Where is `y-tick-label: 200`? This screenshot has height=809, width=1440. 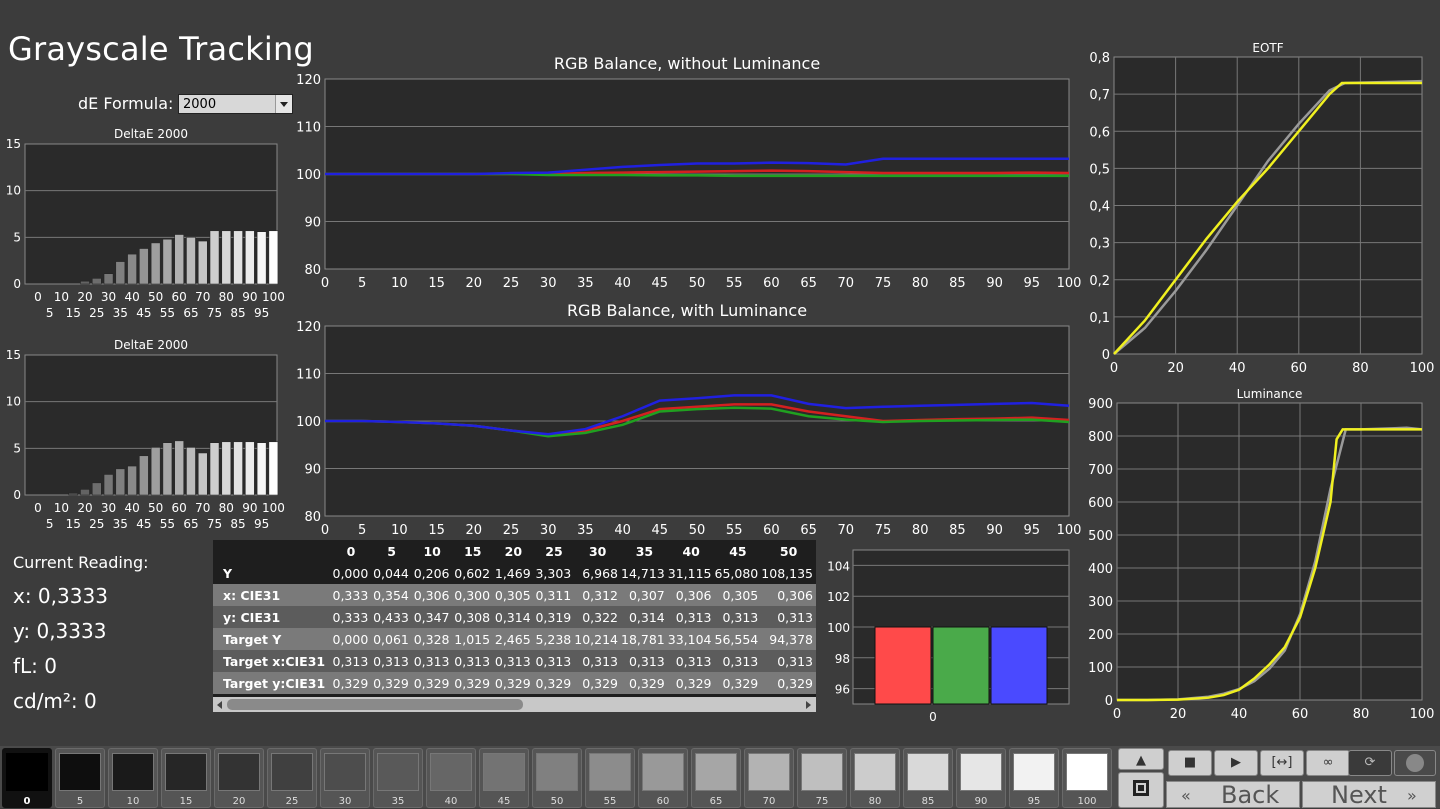 y-tick-label: 200 is located at coordinates (1100, 635).